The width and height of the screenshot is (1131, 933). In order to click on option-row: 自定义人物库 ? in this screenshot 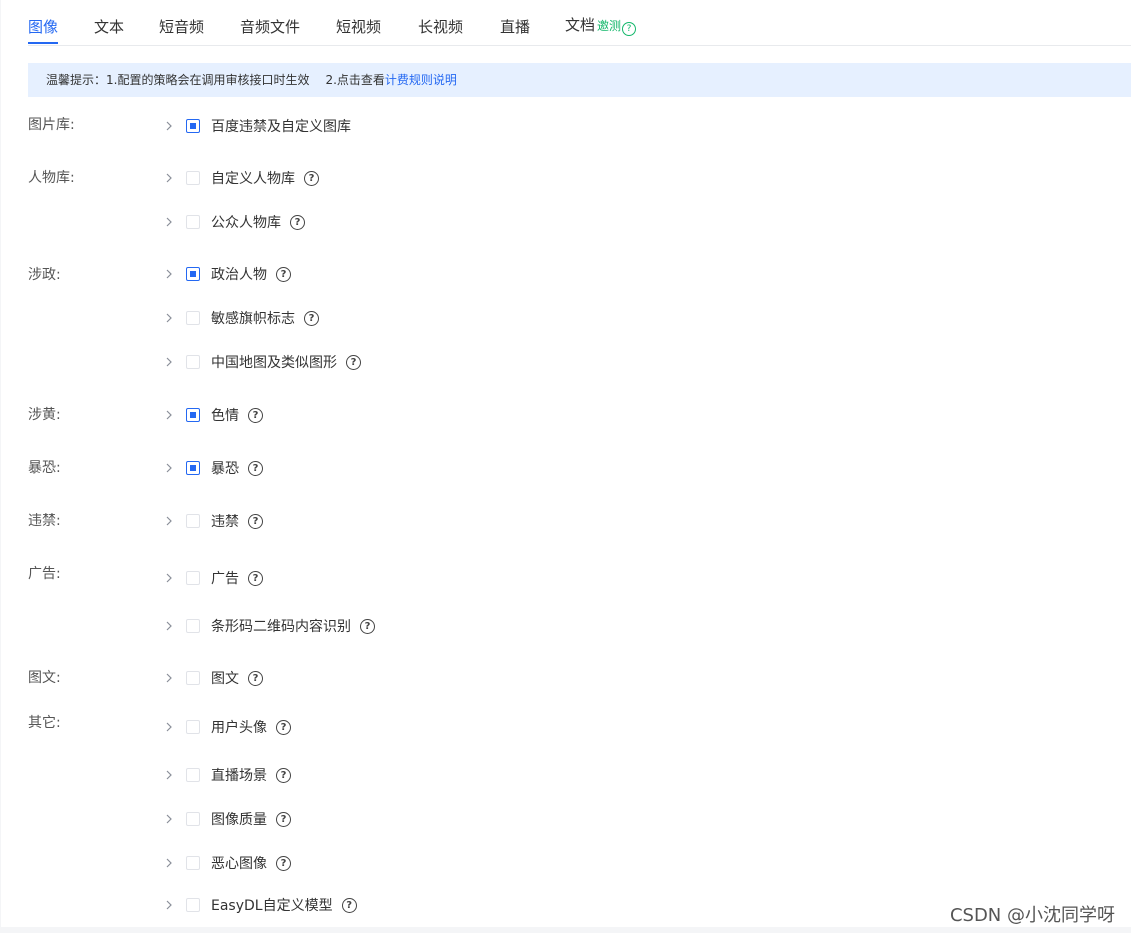, I will do `click(240, 178)`.